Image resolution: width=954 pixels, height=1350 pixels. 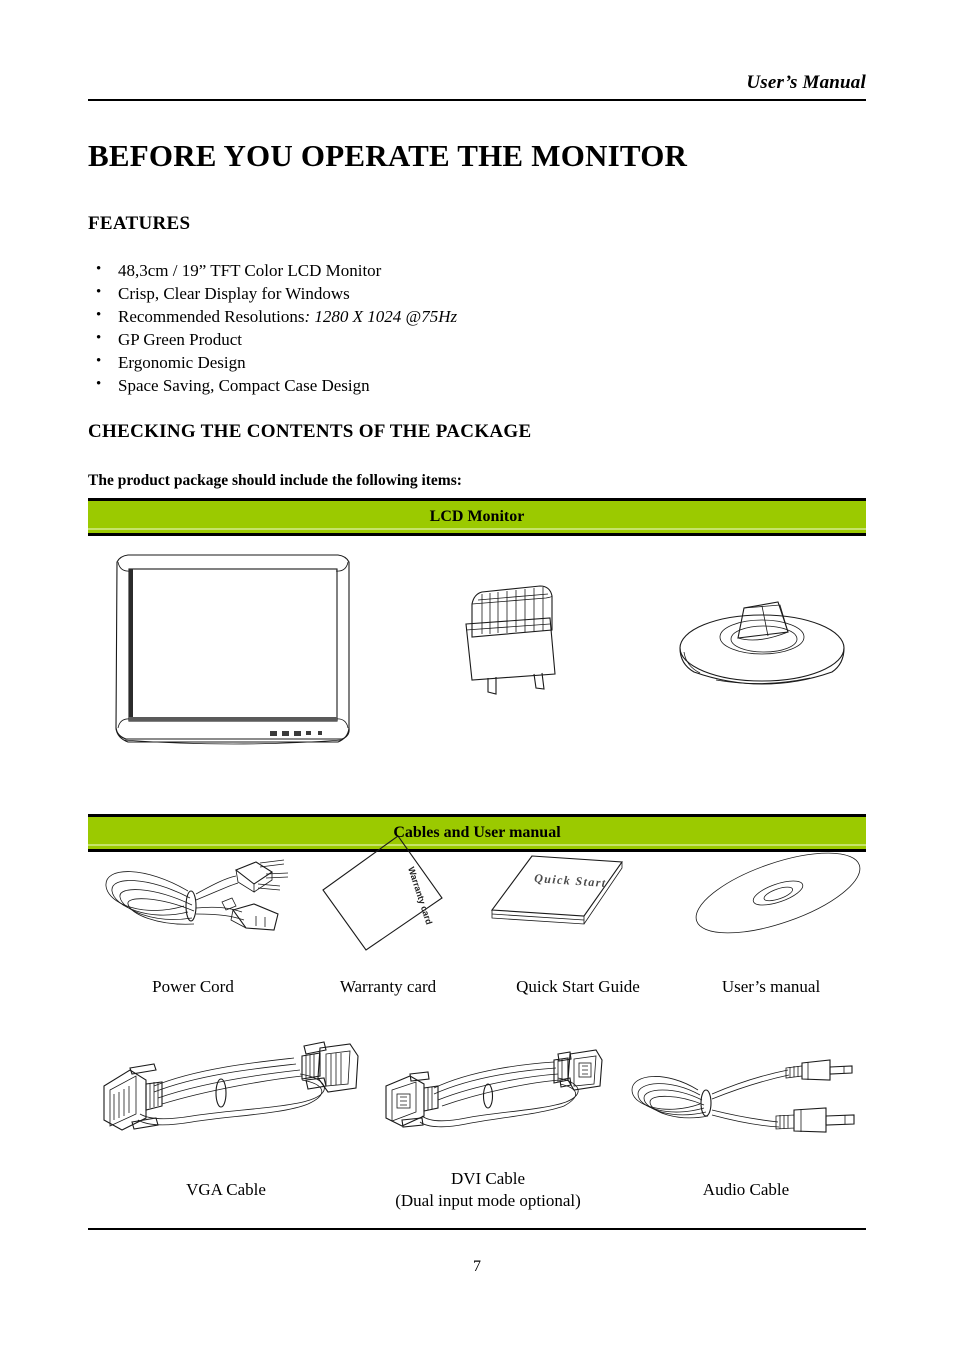 I want to click on caption-audio-cable: Audio Cable, so click(x=746, y=1189).